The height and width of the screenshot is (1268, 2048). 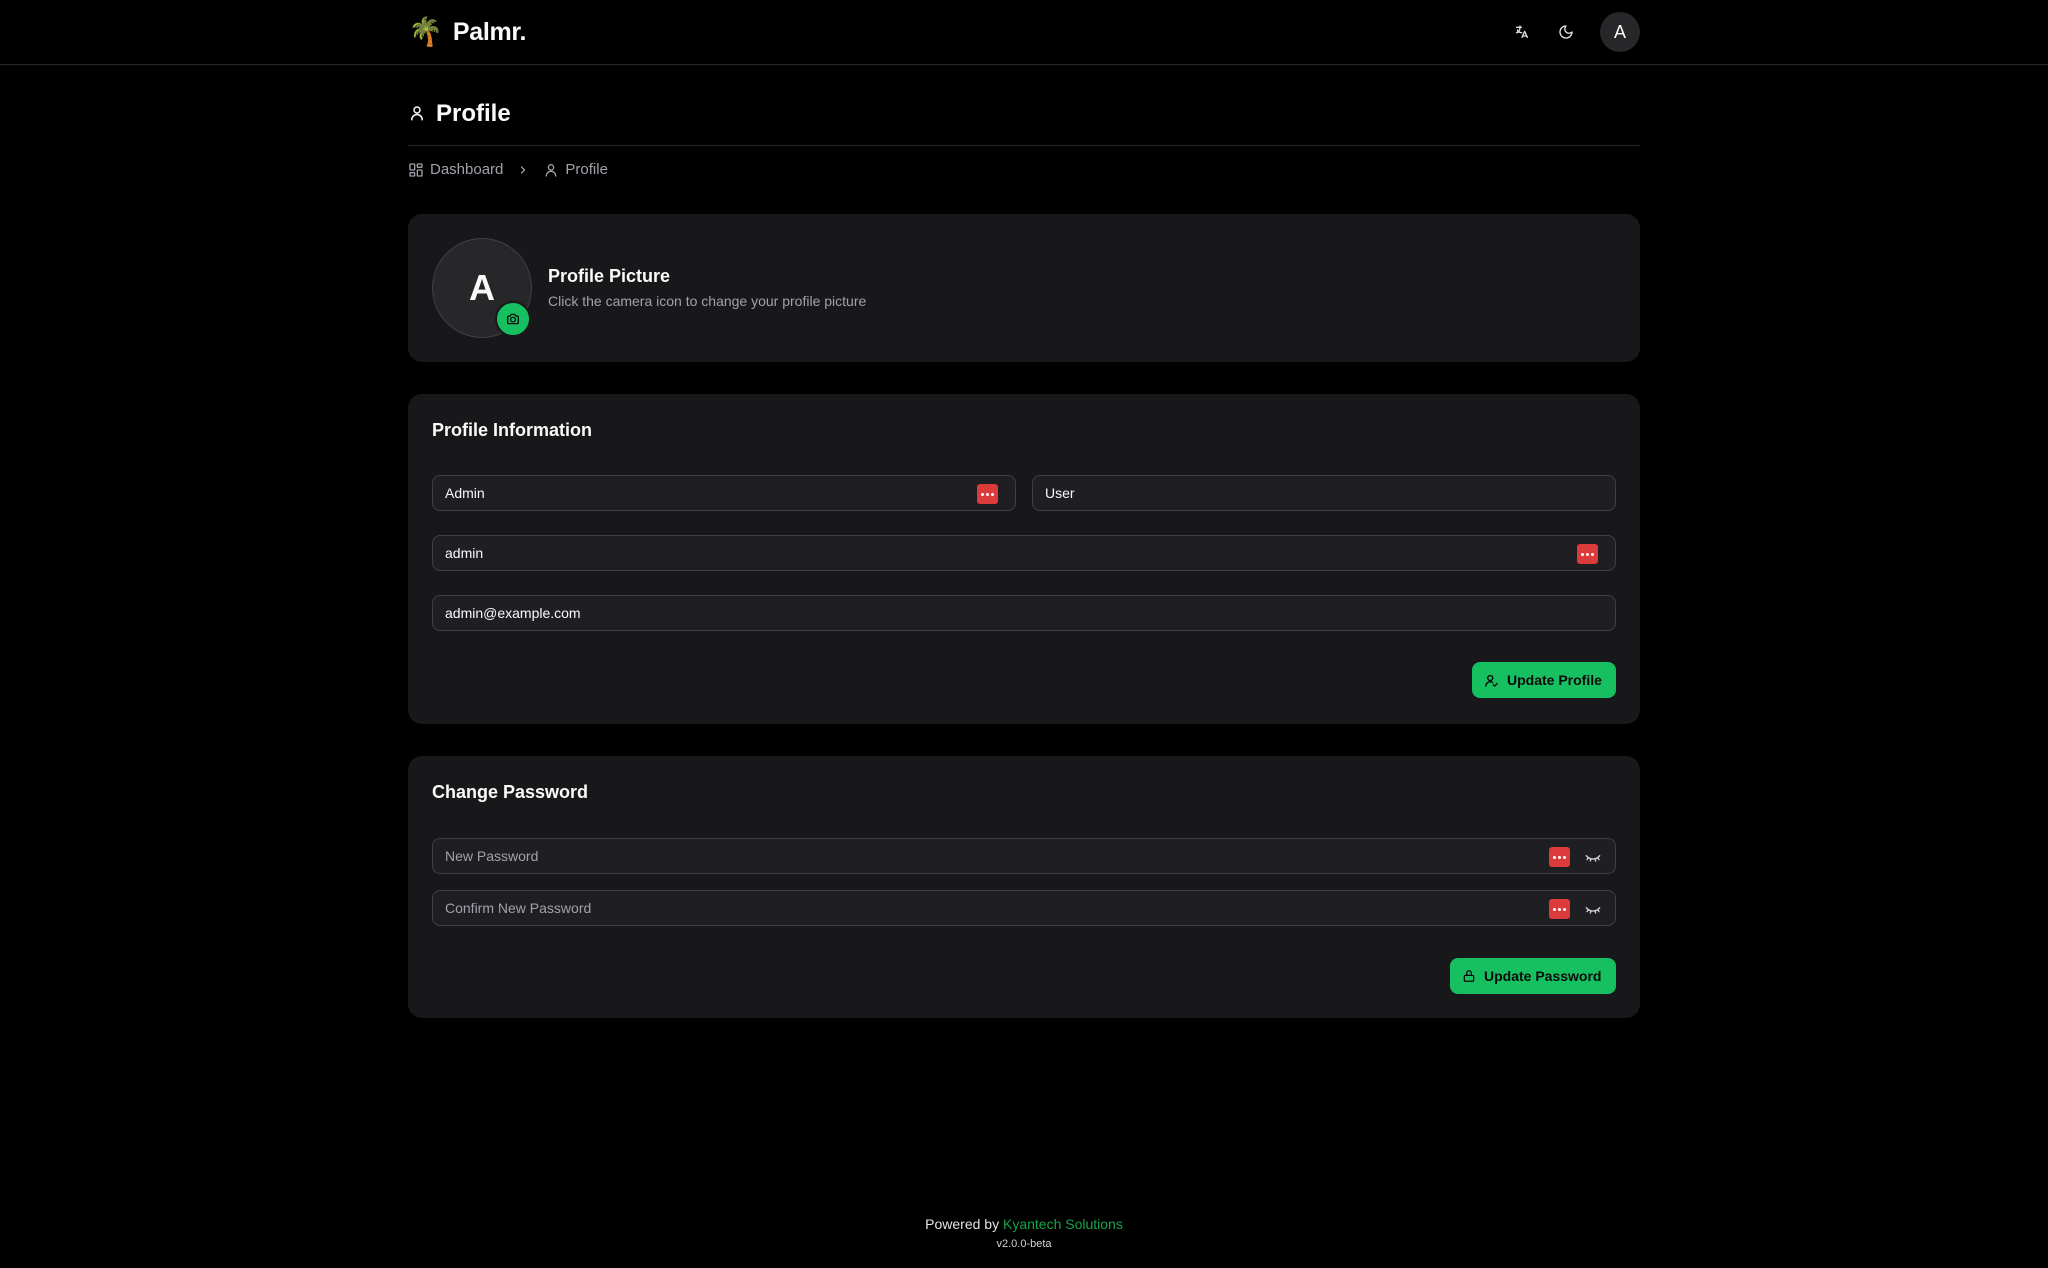 I want to click on update-profile-label: Update Profile, so click(x=1554, y=680).